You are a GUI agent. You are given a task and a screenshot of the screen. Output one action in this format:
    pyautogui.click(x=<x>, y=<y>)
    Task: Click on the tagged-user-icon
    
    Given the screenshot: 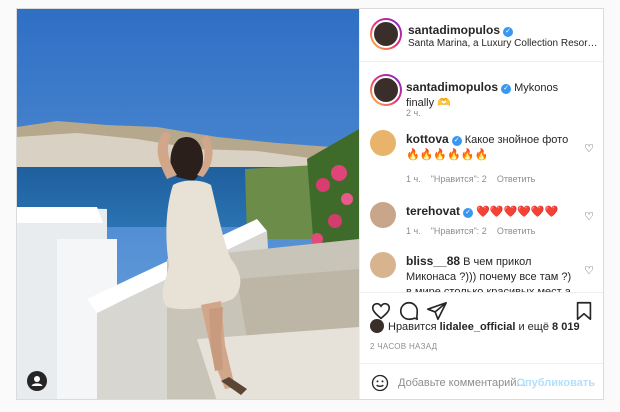 What is the action you would take?
    pyautogui.click(x=37, y=381)
    